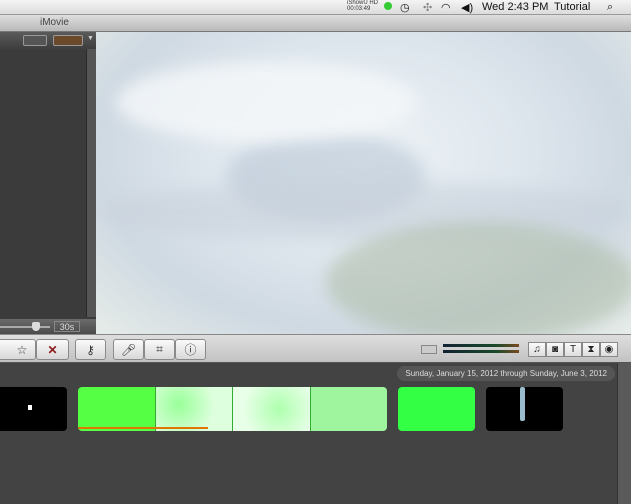 The image size is (631, 504). What do you see at coordinates (609, 349) in the screenshot?
I see `map-browser-button: ◉` at bounding box center [609, 349].